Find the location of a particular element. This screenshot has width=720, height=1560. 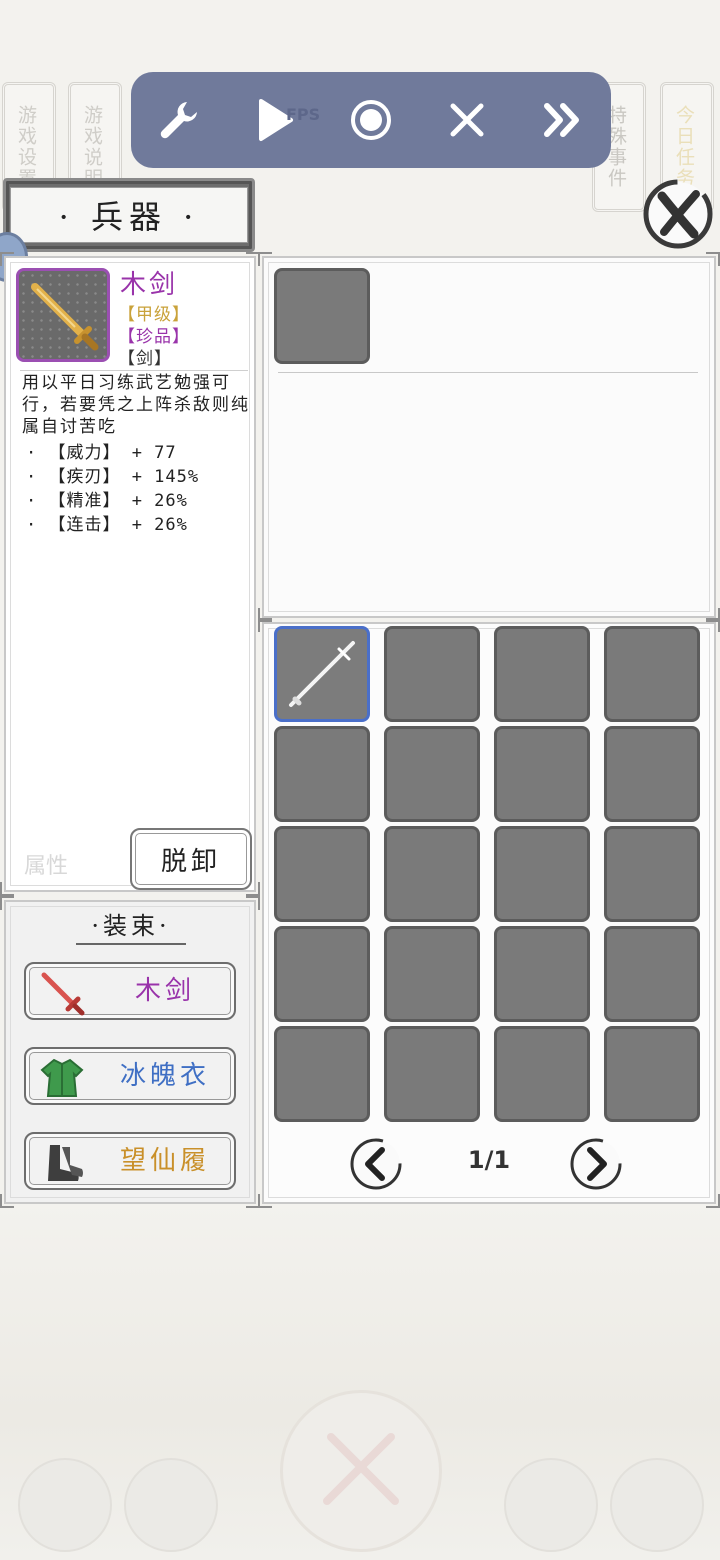

recorder-toolbar: FPS is located at coordinates (371, 120).